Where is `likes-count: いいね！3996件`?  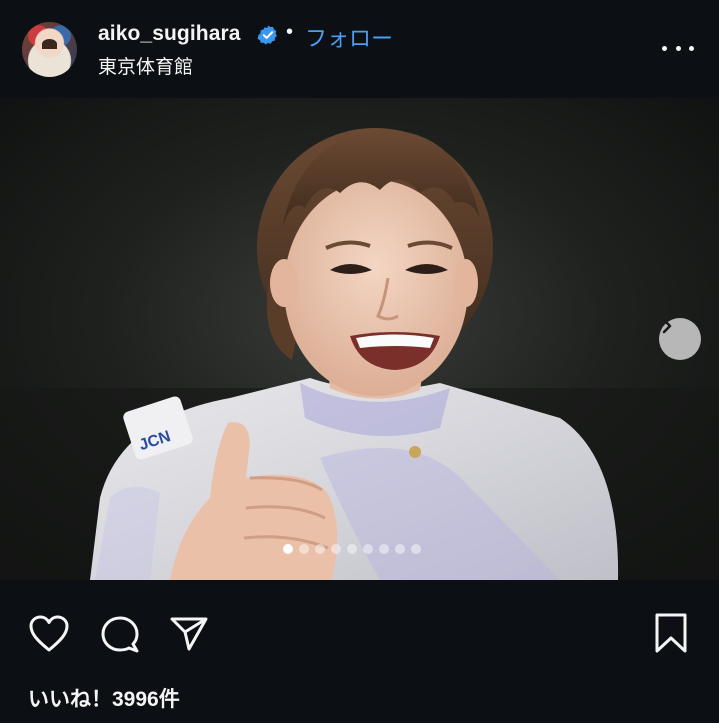 likes-count: いいね！3996件 is located at coordinates (104, 698).